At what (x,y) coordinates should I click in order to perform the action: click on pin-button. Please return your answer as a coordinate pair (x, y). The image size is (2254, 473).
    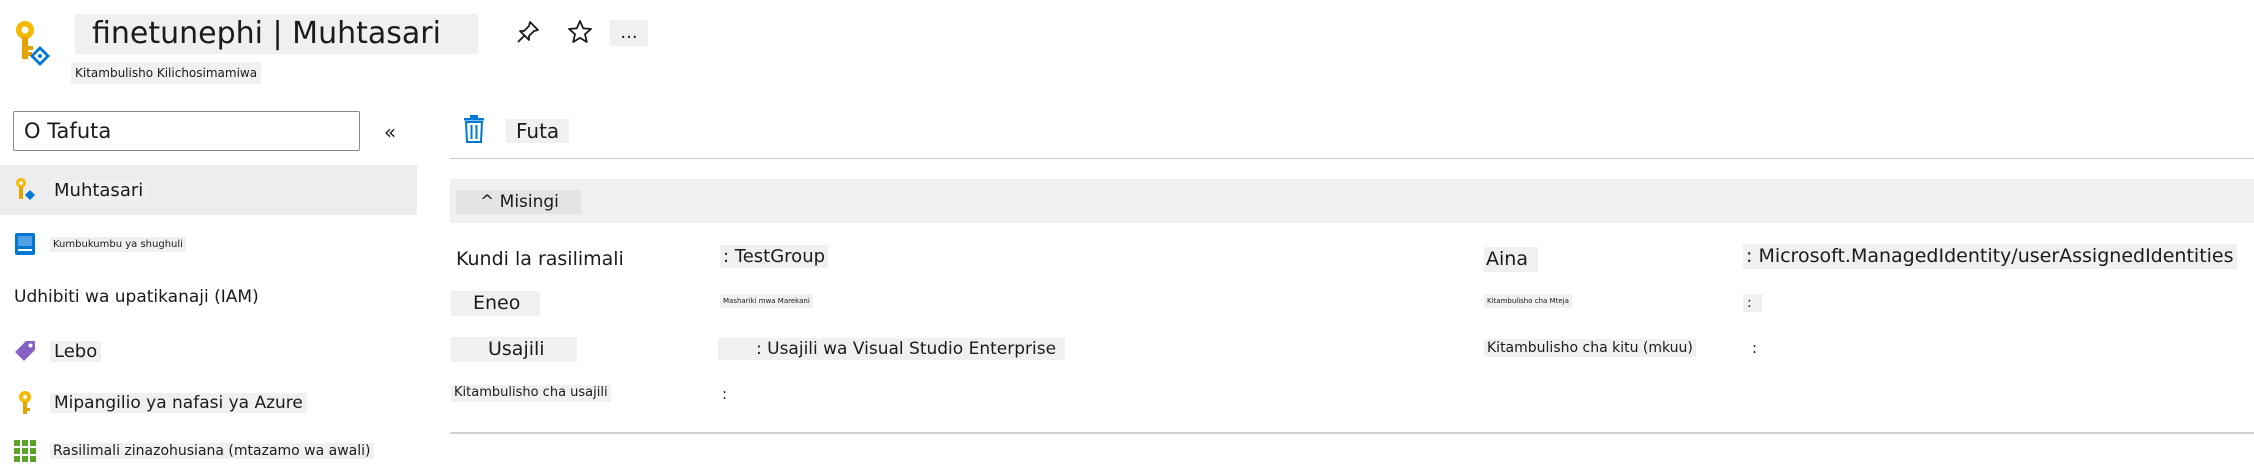
    Looking at the image, I should click on (528, 34).